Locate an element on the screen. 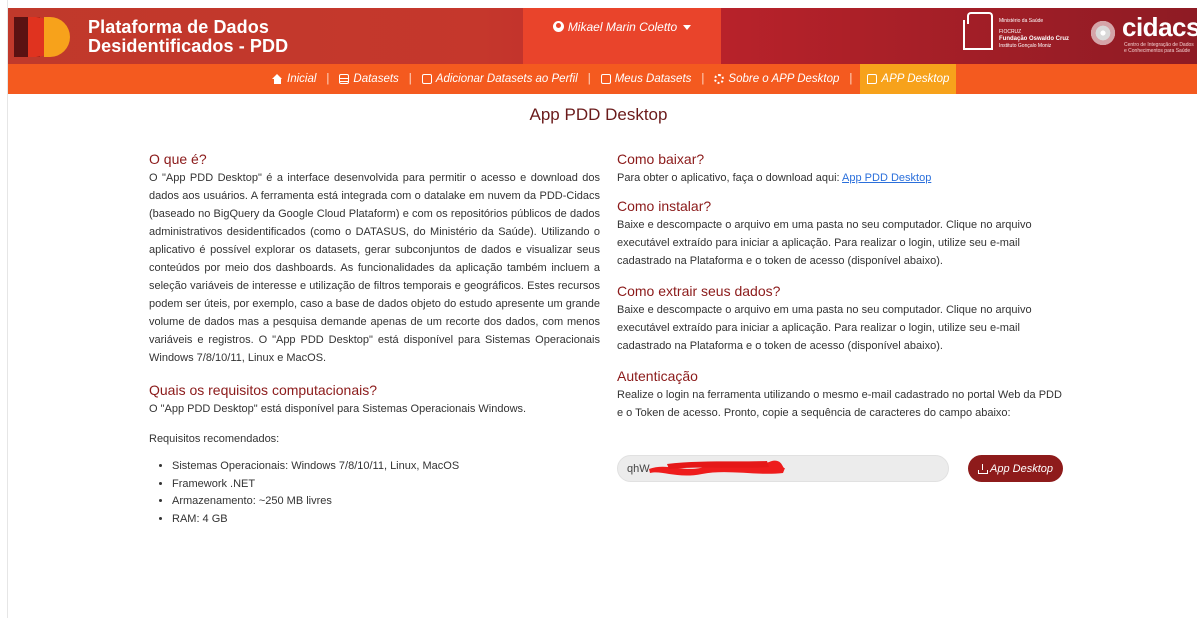 The height and width of the screenshot is (618, 1197). nav-item-adicionar-datasets: Adicionar Datasets ao Perfil is located at coordinates (500, 79).